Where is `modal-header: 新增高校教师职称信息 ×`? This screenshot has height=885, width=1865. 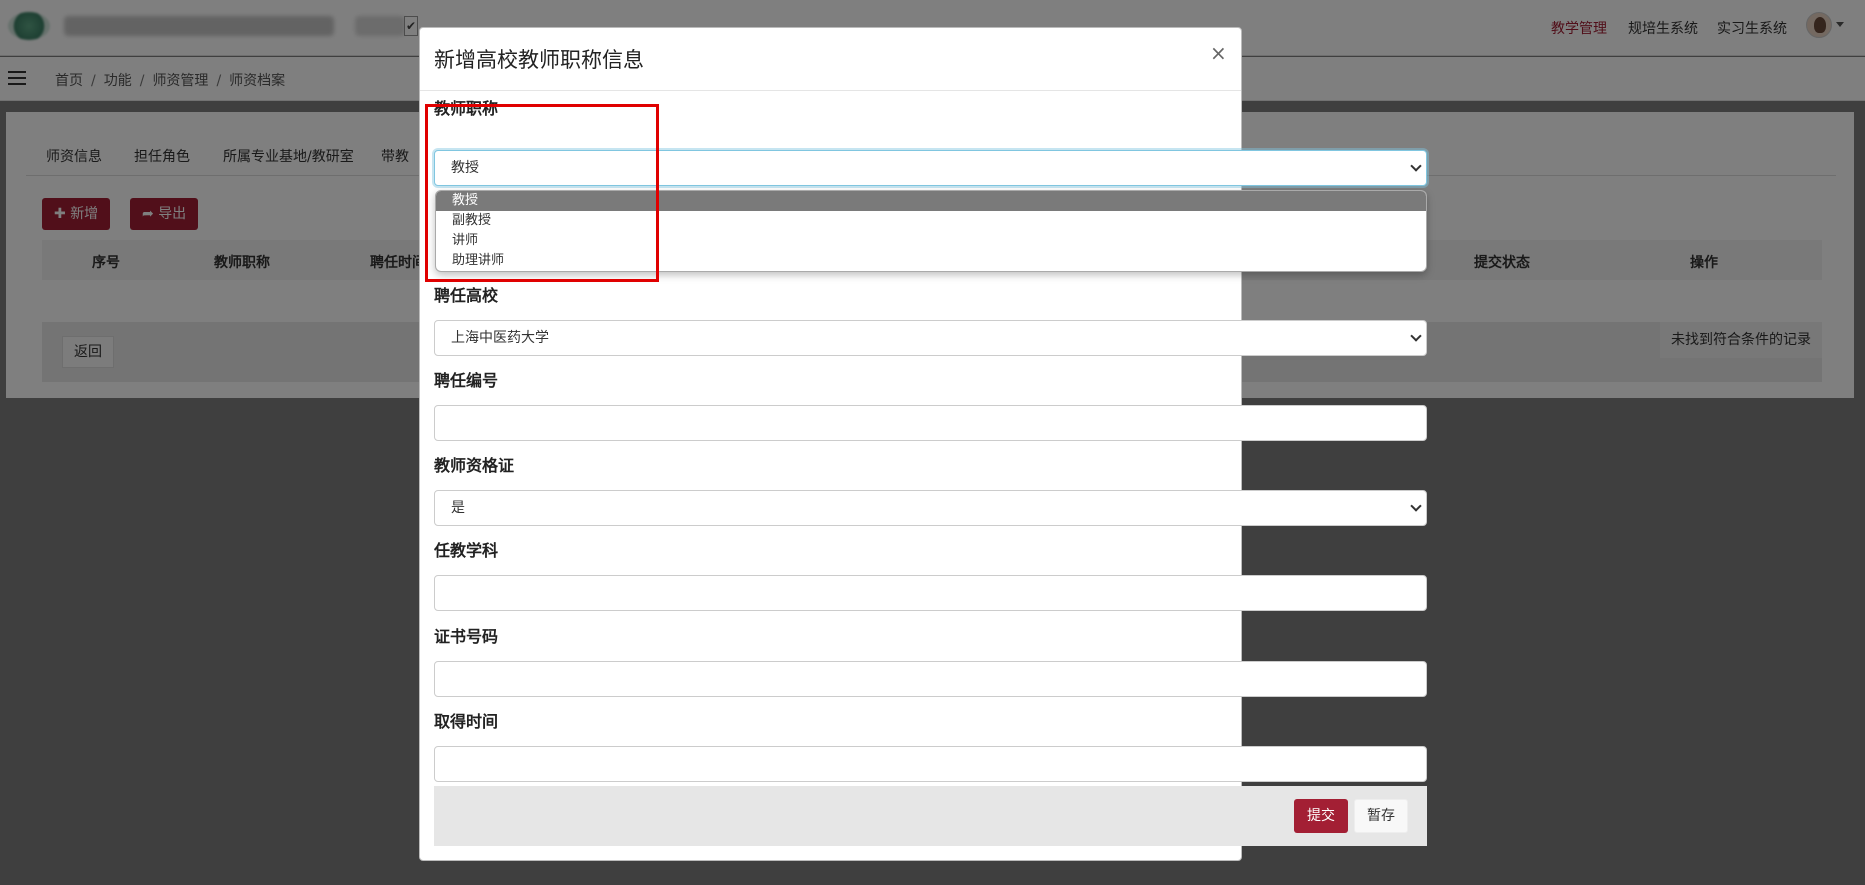
modal-header: 新增高校教师职称信息 × is located at coordinates (830, 59).